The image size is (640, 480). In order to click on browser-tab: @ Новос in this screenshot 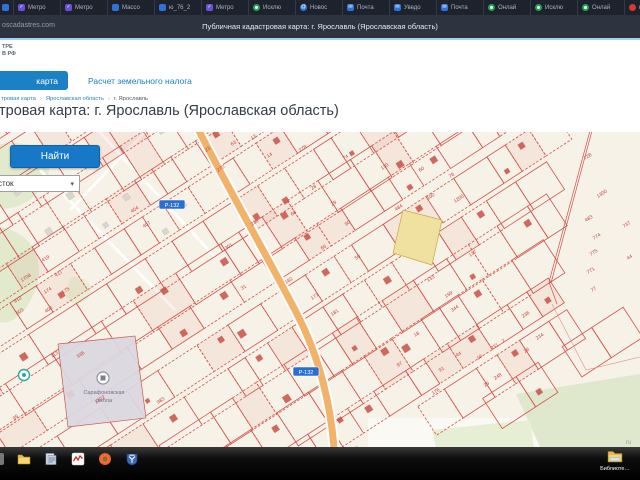, I will do `click(319, 7)`.